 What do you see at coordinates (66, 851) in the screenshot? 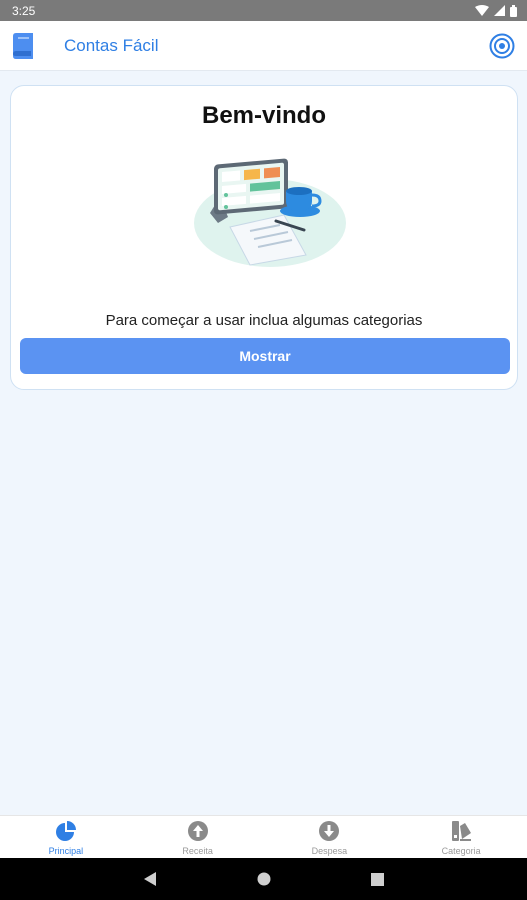
I see `nav-label-principal: Principal` at bounding box center [66, 851].